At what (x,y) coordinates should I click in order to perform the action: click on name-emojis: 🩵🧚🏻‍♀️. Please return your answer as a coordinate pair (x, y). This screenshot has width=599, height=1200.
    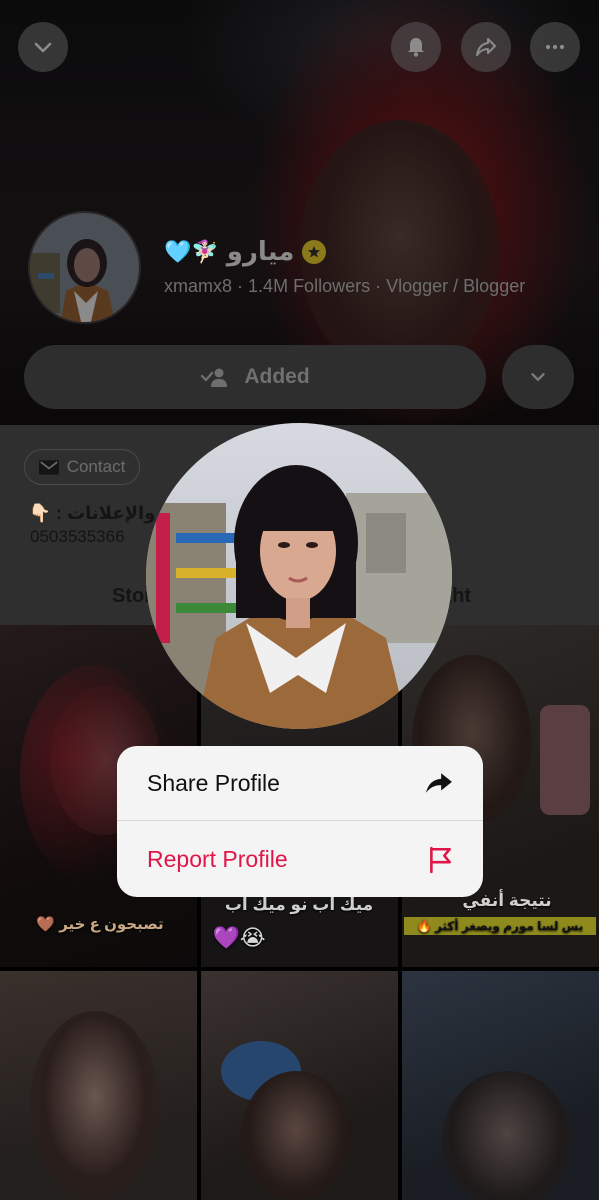
    Looking at the image, I should click on (191, 251).